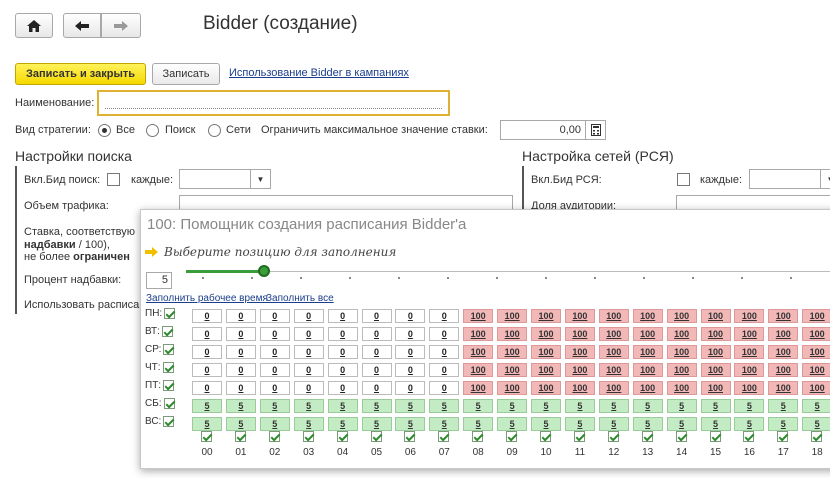 The image size is (830, 478). What do you see at coordinates (553, 130) in the screenshot?
I see `limit-field: 0,00` at bounding box center [553, 130].